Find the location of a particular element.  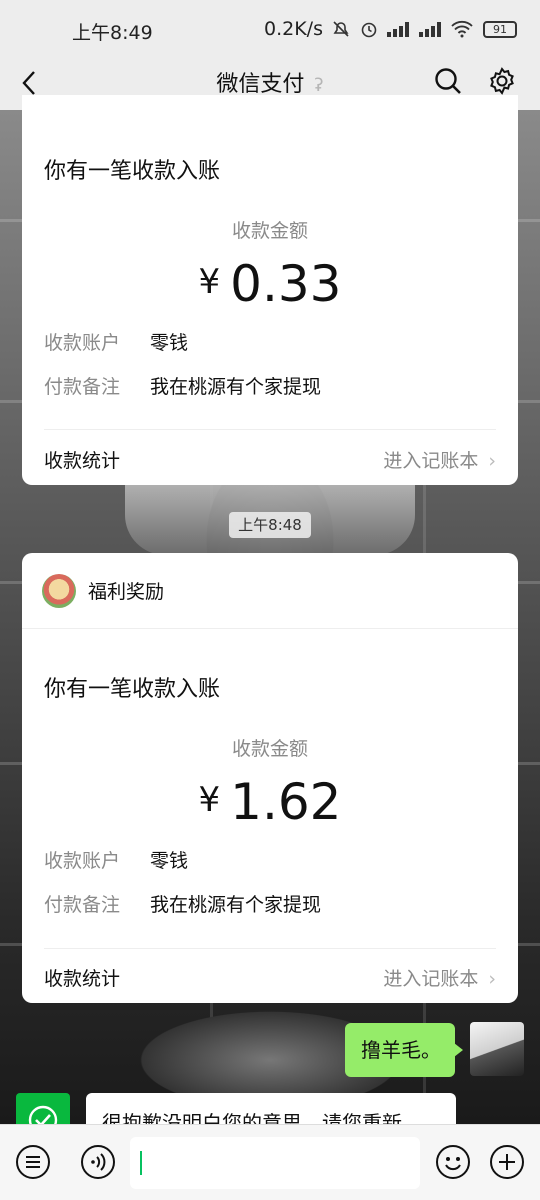

alarm-icon is located at coordinates (369, 30).